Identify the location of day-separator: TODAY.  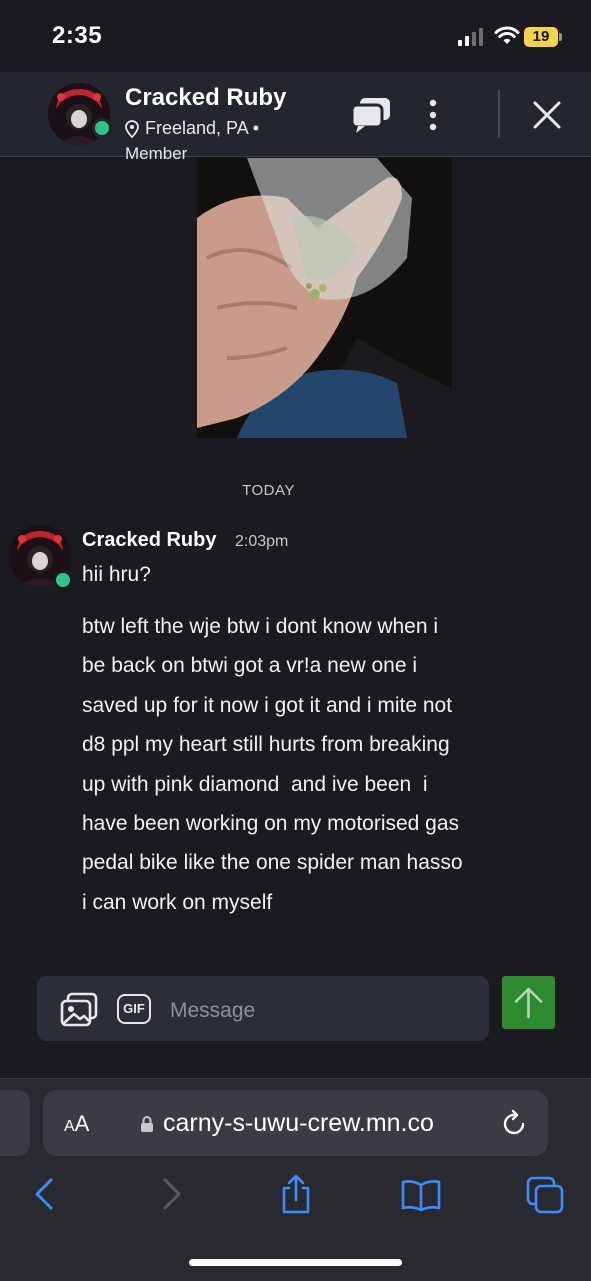
(268, 490).